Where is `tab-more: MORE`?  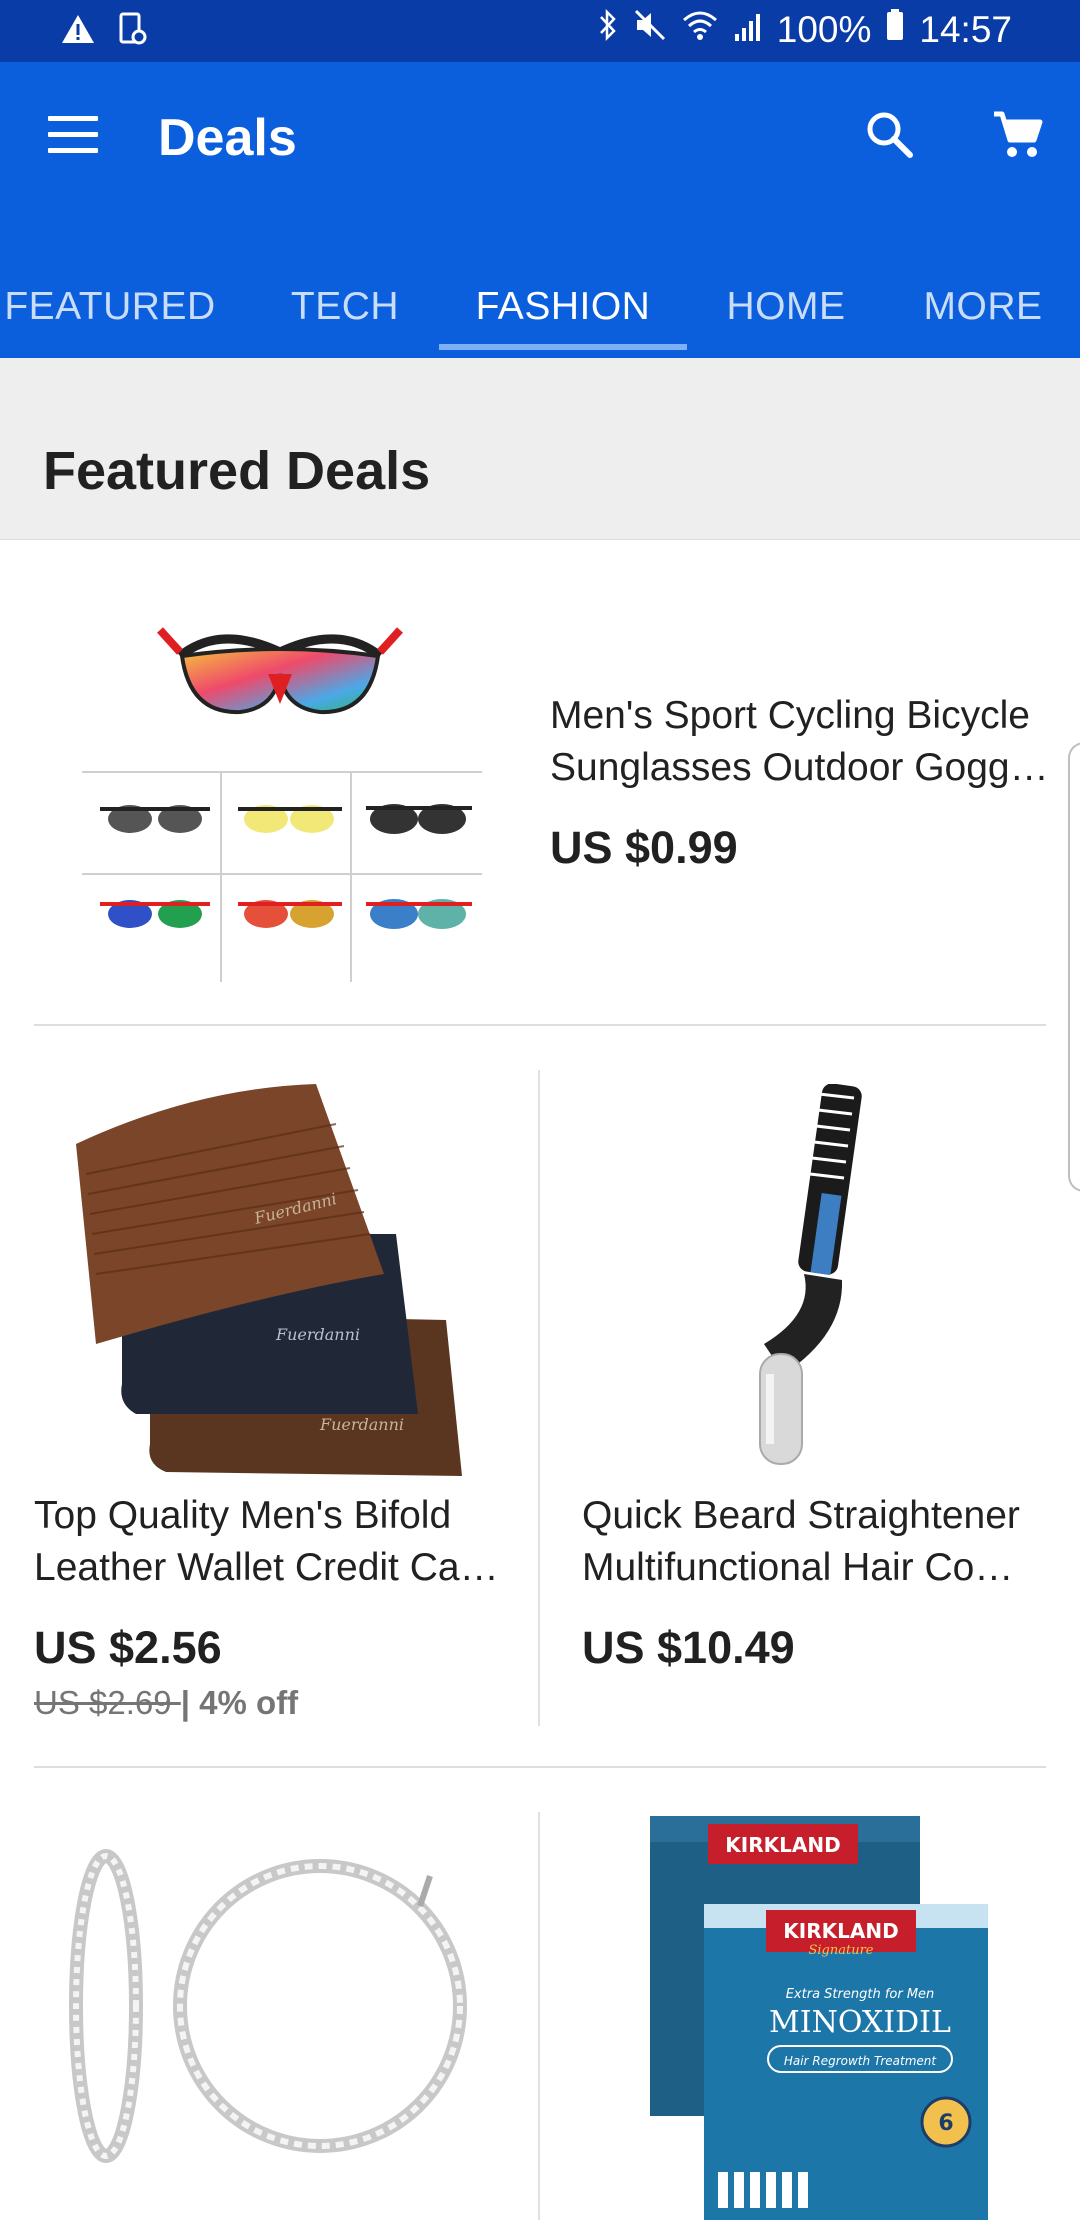
tab-more: MORE is located at coordinates (983, 307).